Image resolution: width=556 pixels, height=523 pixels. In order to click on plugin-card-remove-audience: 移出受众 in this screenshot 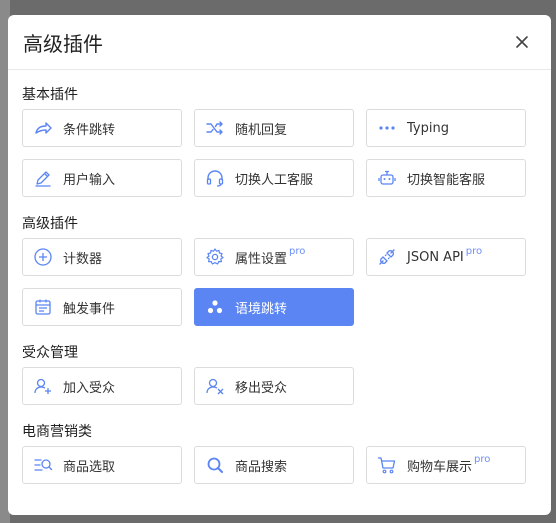, I will do `click(274, 386)`.